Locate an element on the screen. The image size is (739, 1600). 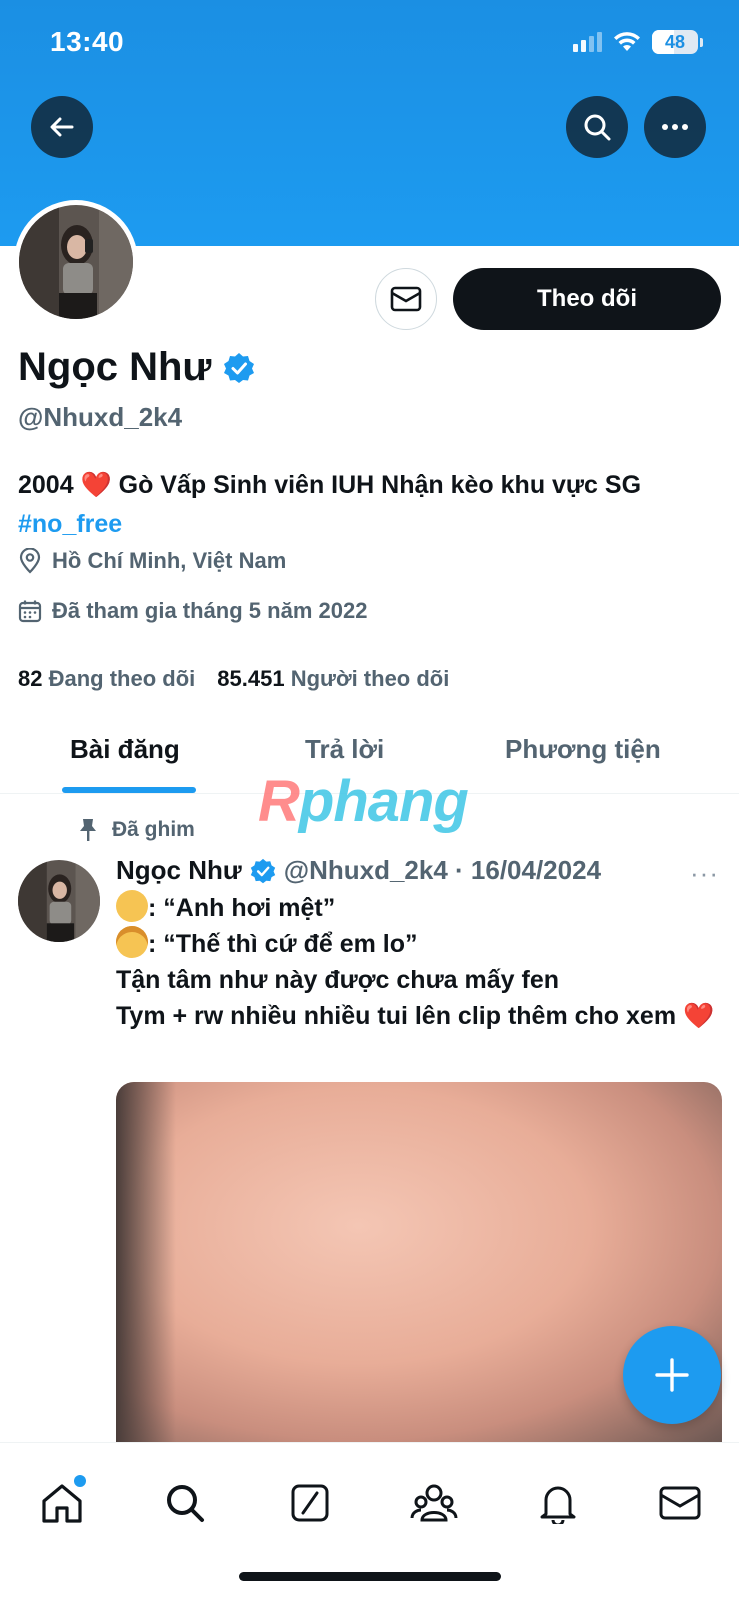
watermark: Rphang is located at coordinates (363, 801).